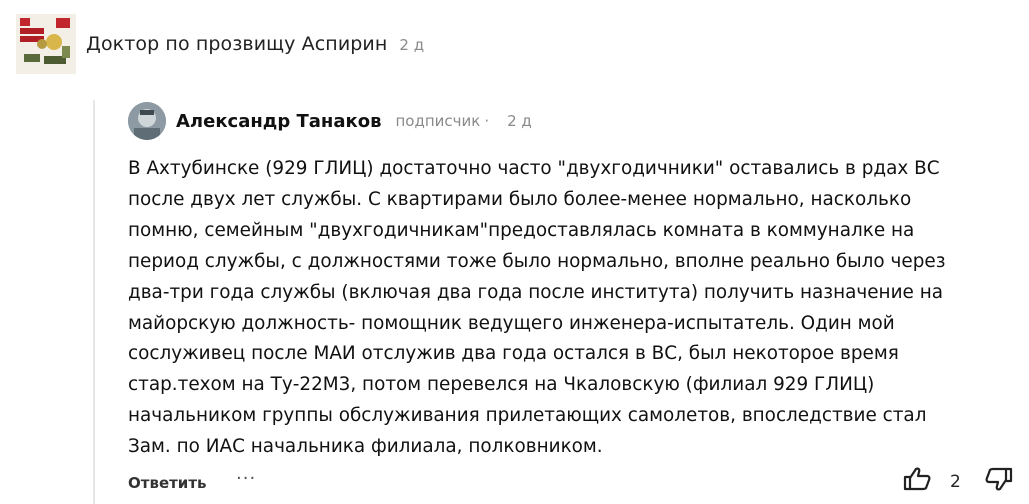  Describe the element at coordinates (412, 45) in the screenshot. I see `parent-comment-time: 2 д` at that location.